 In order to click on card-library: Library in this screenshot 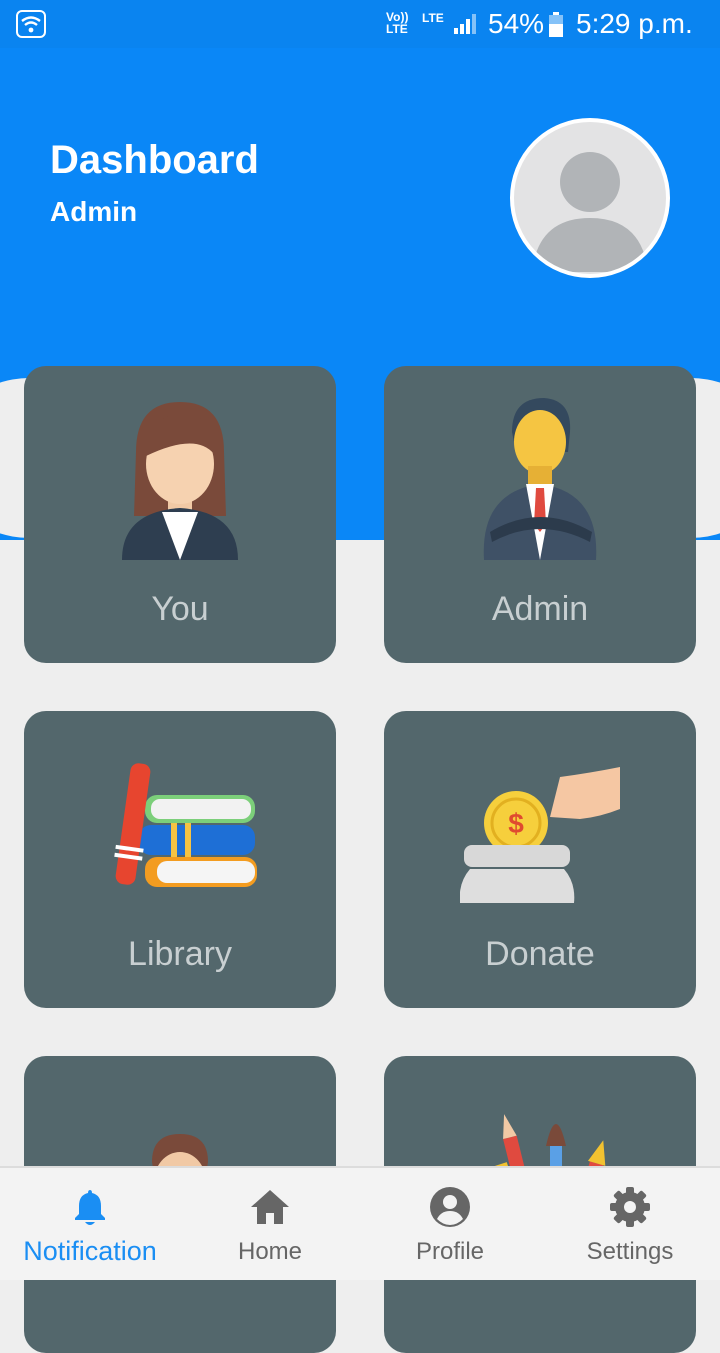, I will do `click(180, 859)`.